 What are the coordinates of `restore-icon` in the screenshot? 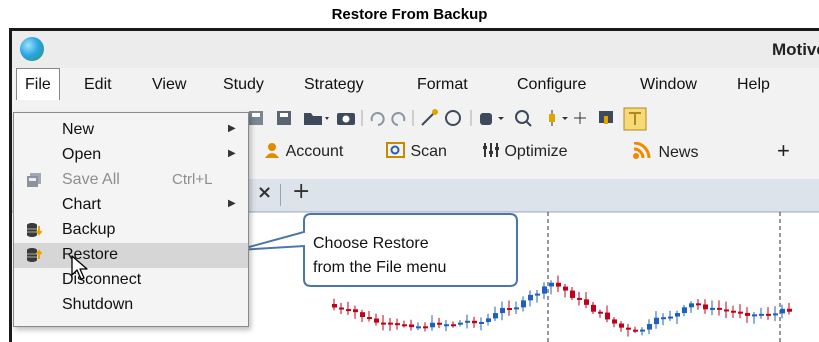 It's located at (34, 255).